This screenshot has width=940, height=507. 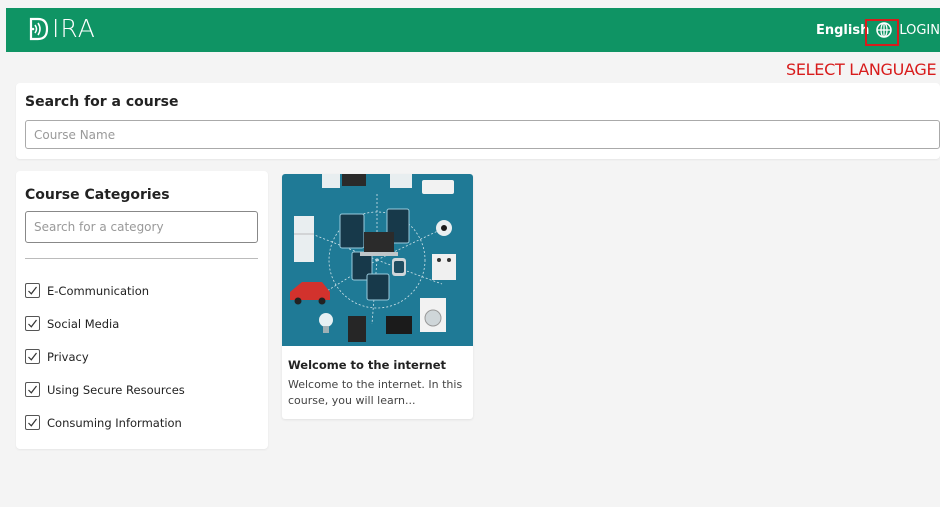 What do you see at coordinates (861, 69) in the screenshot?
I see `select-language-annotation: SELECT LANGUAGE` at bounding box center [861, 69].